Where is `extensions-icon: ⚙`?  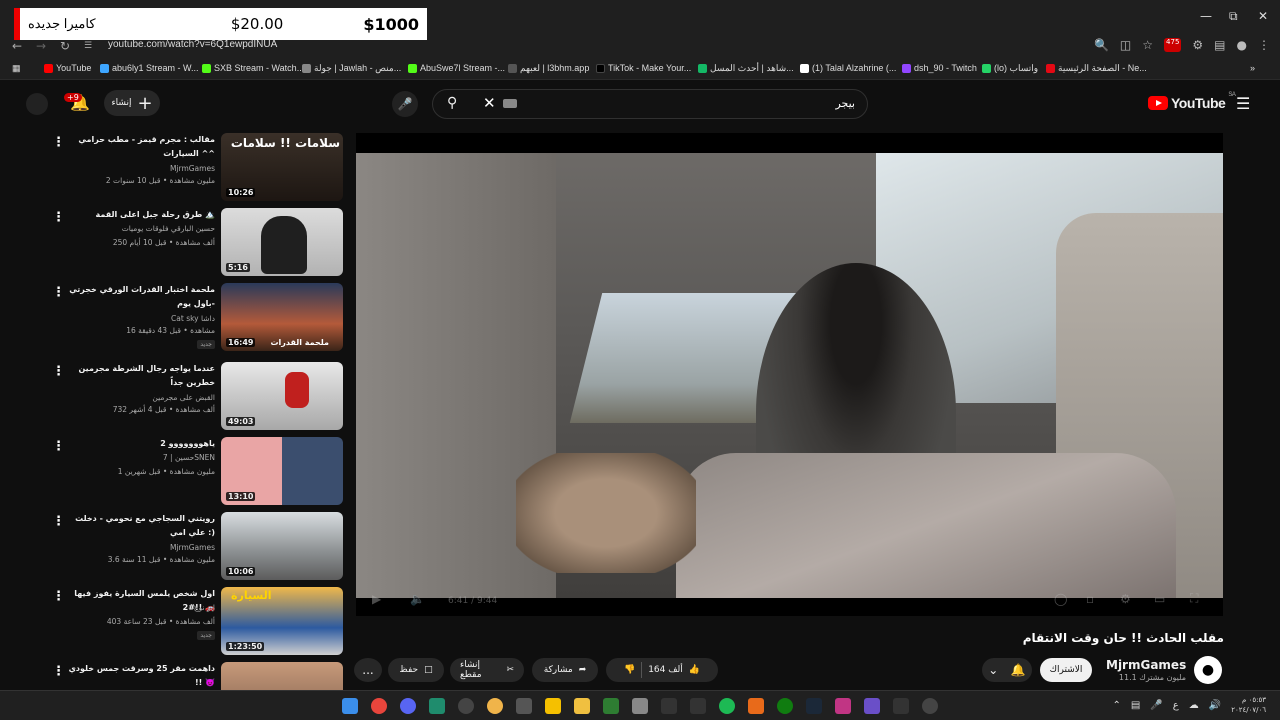 extensions-icon: ⚙ is located at coordinates (1197, 45).